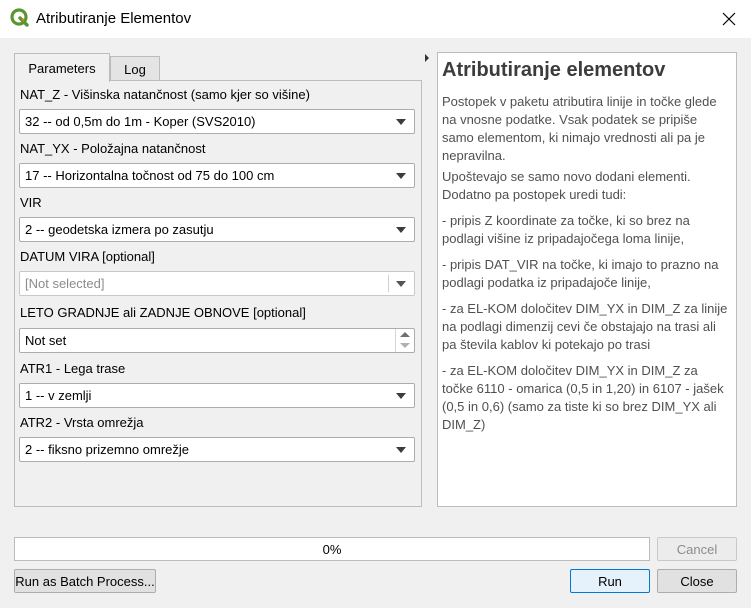 This screenshot has height=608, width=751. Describe the element at coordinates (554, 70) in the screenshot. I see `help-title: Atributiranje elementov` at that location.